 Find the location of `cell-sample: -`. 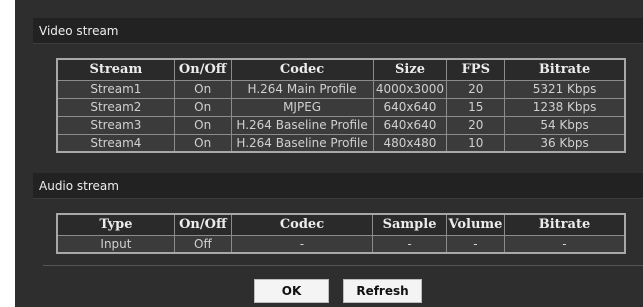

cell-sample: - is located at coordinates (409, 244).